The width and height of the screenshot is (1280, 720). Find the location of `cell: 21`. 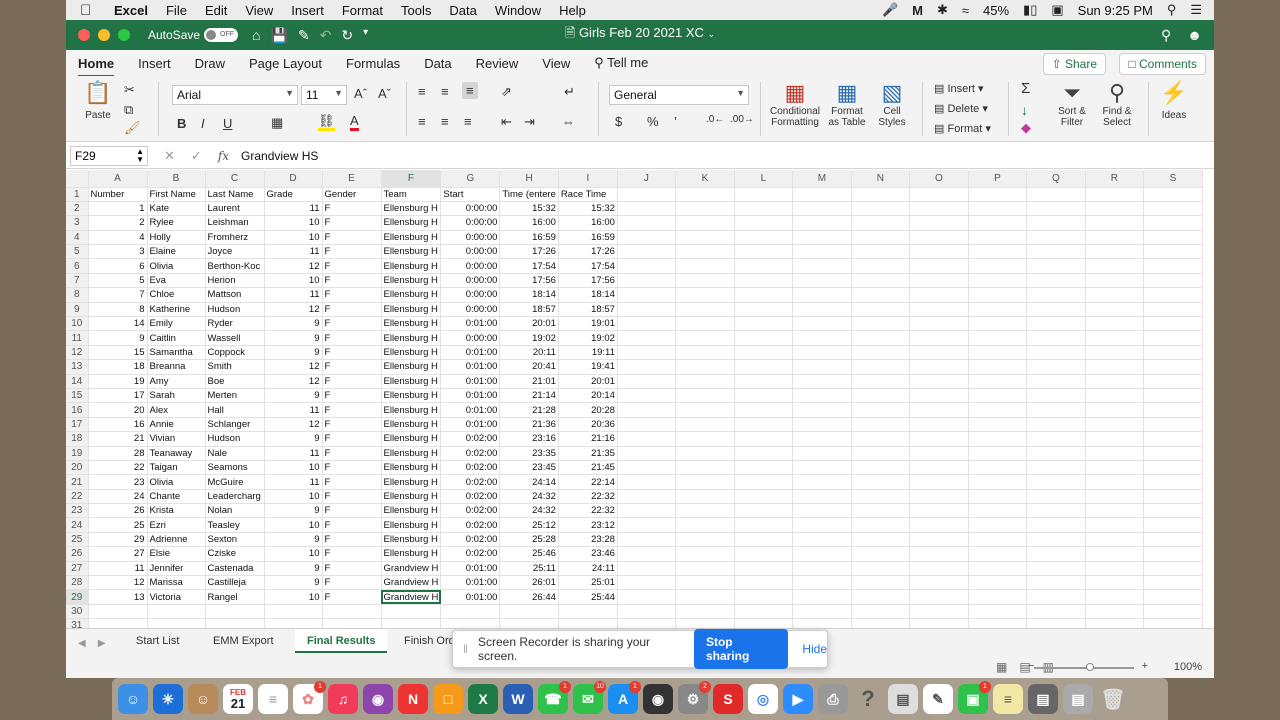

cell: 21 is located at coordinates (118, 439).